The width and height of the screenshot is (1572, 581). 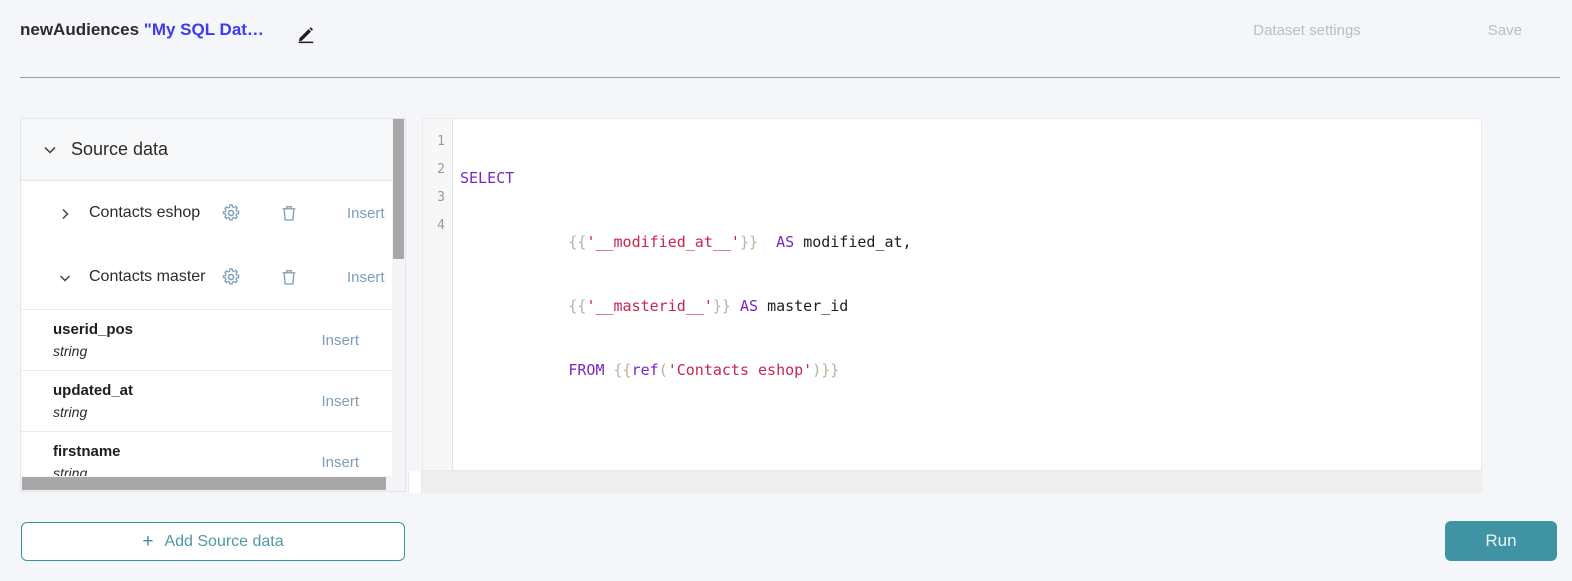 What do you see at coordinates (80, 29) in the screenshot?
I see `project-name: newAudiences` at bounding box center [80, 29].